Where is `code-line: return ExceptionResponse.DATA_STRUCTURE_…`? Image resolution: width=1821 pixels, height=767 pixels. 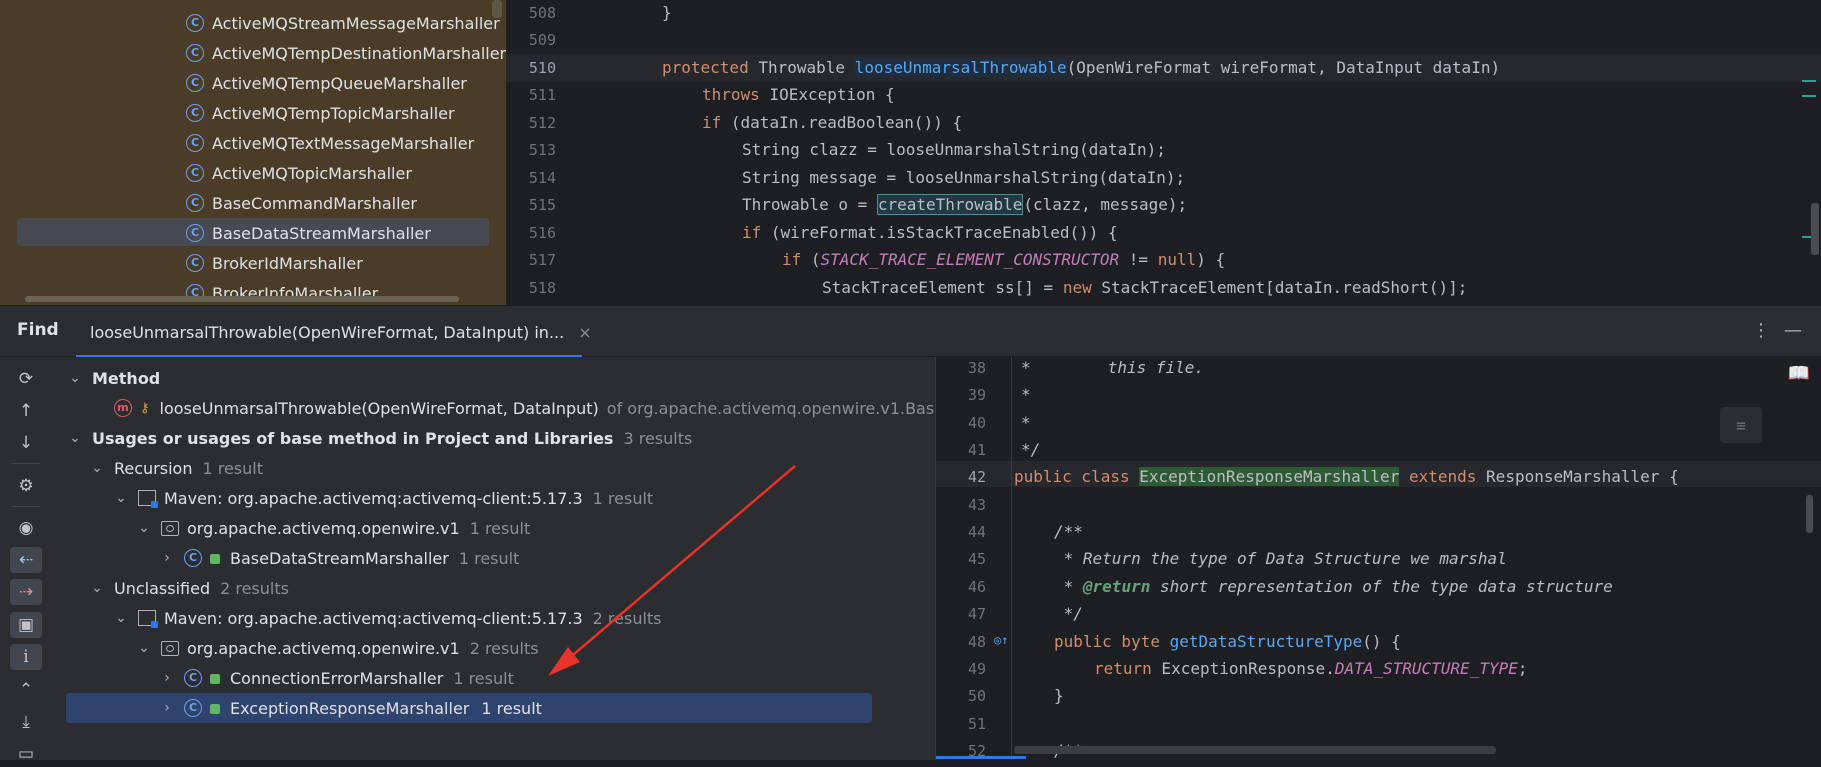 code-line: return ExceptionResponse.DATA_STRUCTURE_… is located at coordinates (1311, 668).